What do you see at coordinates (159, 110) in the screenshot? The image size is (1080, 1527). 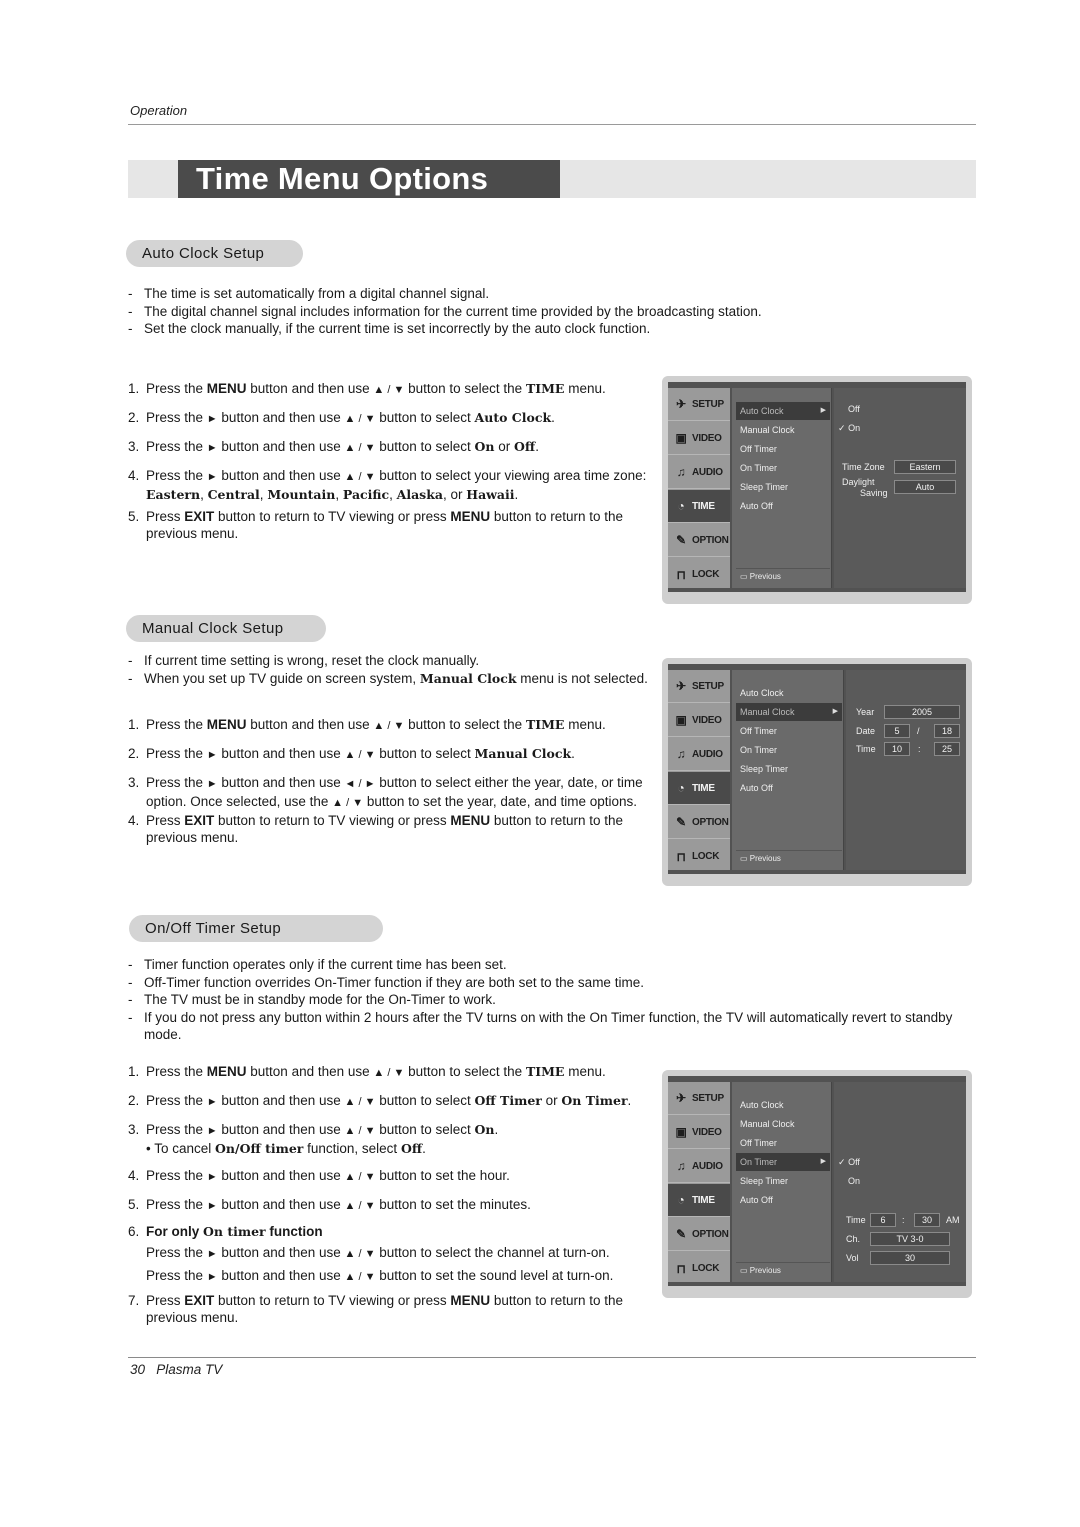 I see `section-header: Operation` at bounding box center [159, 110].